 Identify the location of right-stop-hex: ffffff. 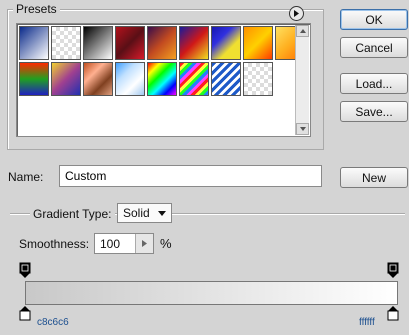
(367, 322).